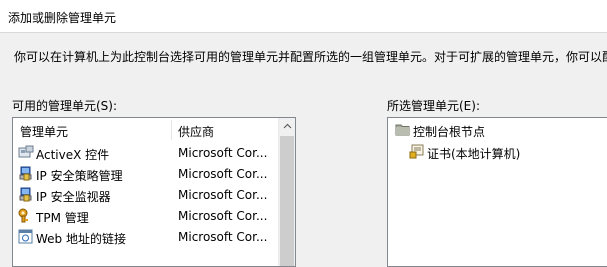 The height and width of the screenshot is (267, 607). Describe the element at coordinates (433, 106) in the screenshot. I see `selected-snapins-label: 所选管理单元(E):` at that location.